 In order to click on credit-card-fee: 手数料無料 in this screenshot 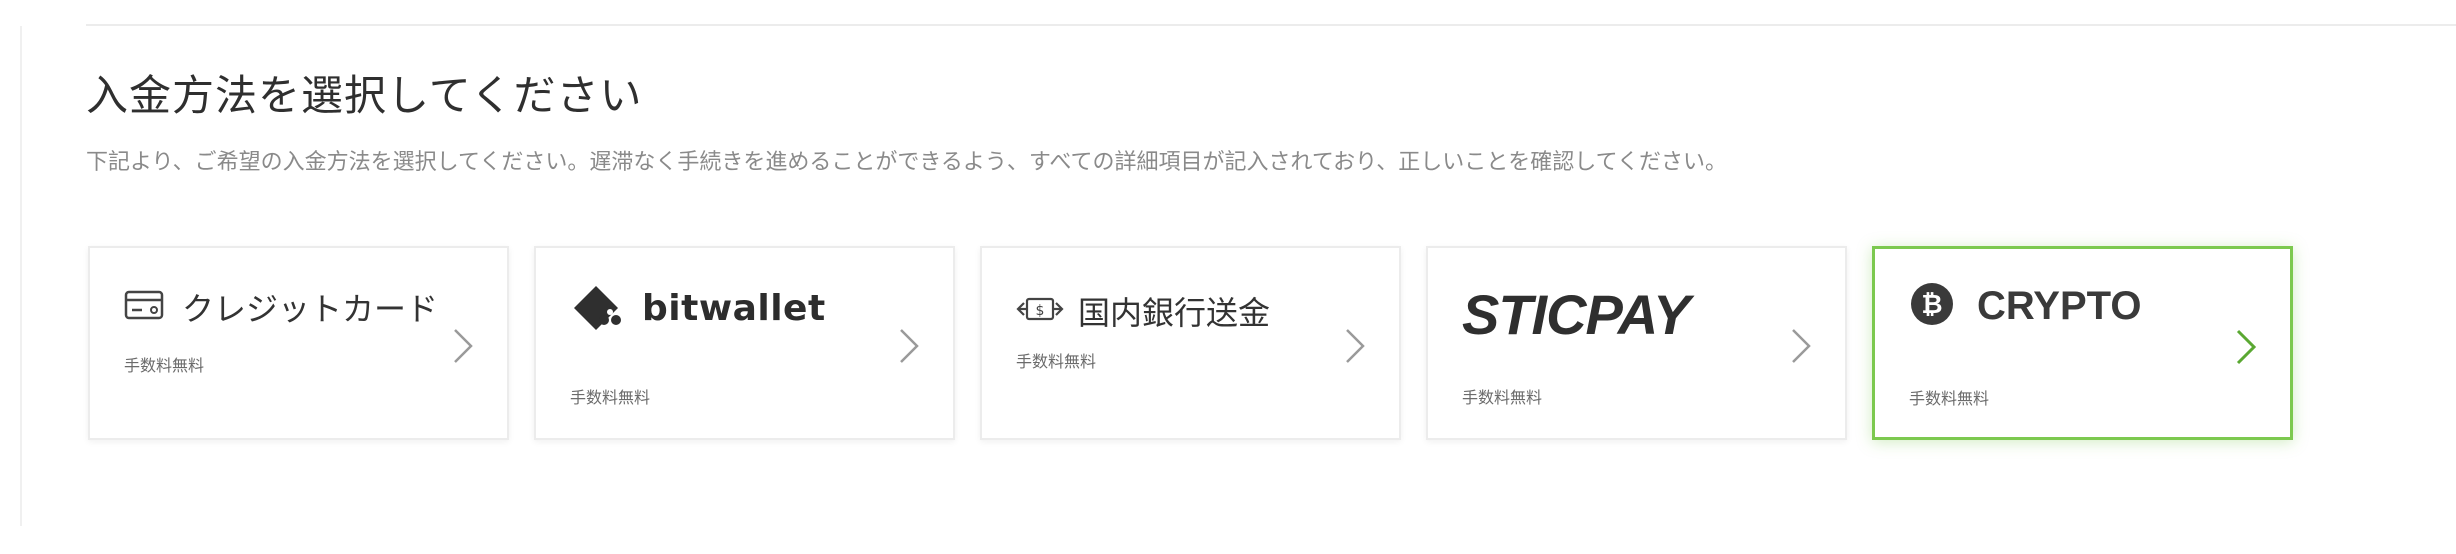, I will do `click(164, 365)`.